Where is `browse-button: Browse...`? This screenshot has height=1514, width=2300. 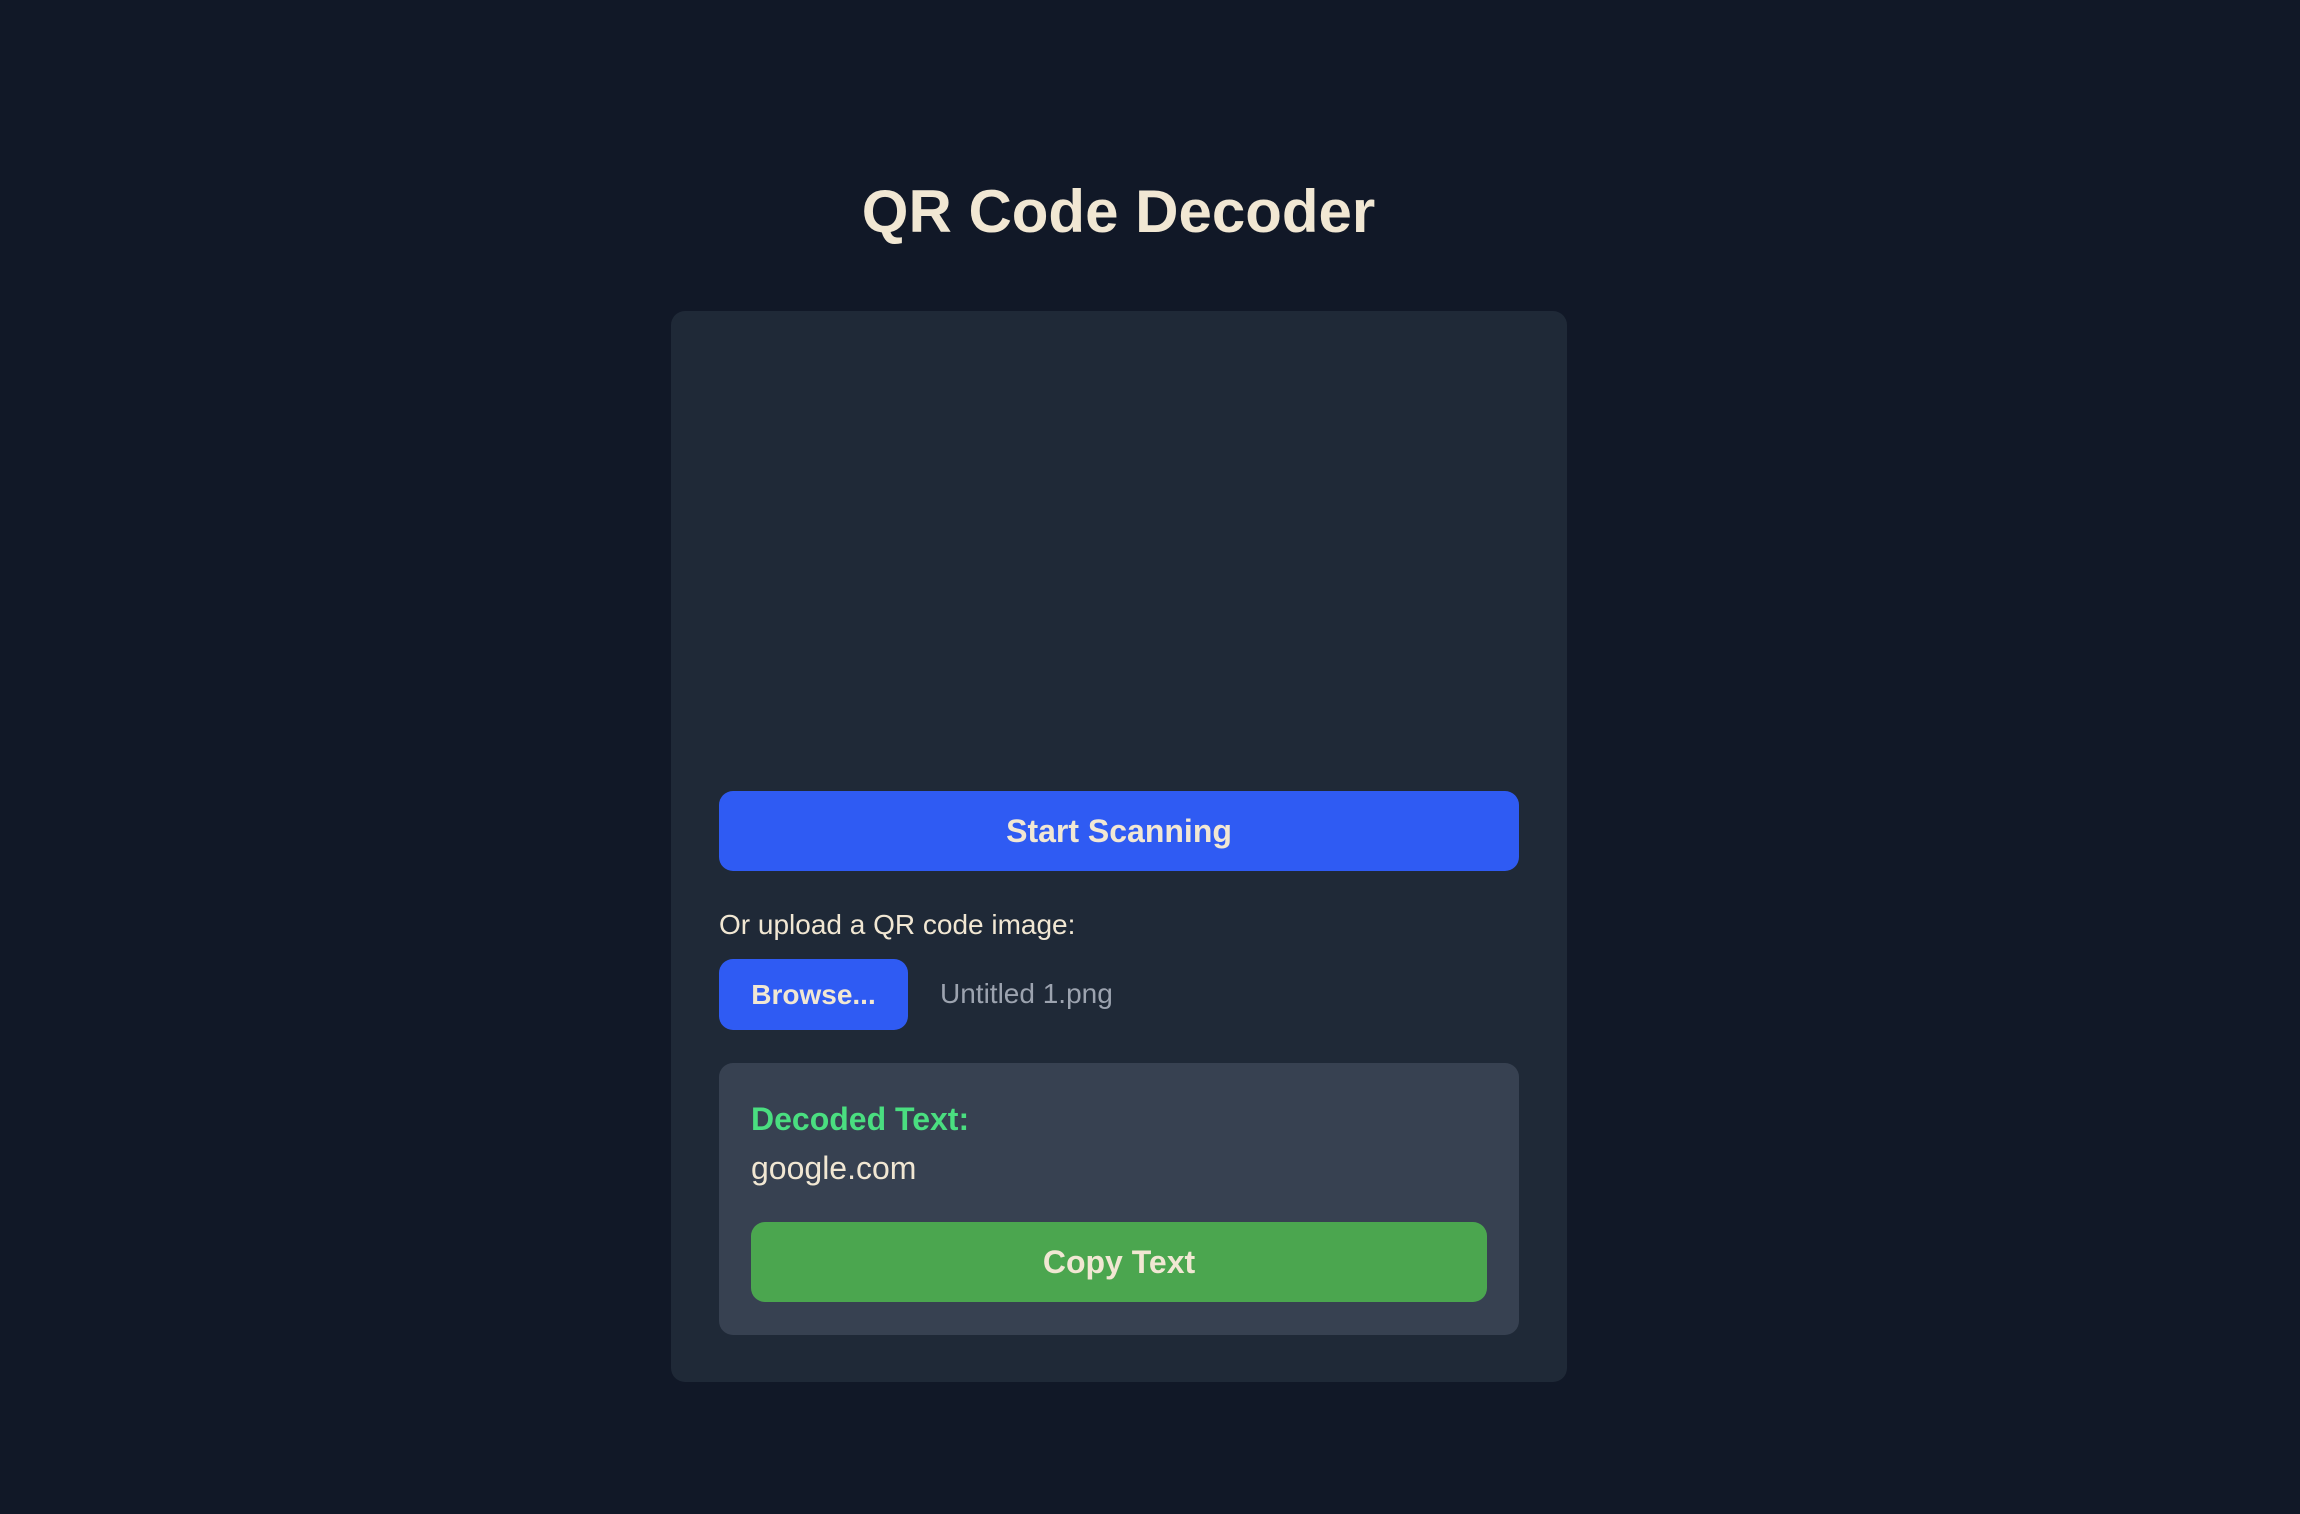
browse-button: Browse... is located at coordinates (813, 994).